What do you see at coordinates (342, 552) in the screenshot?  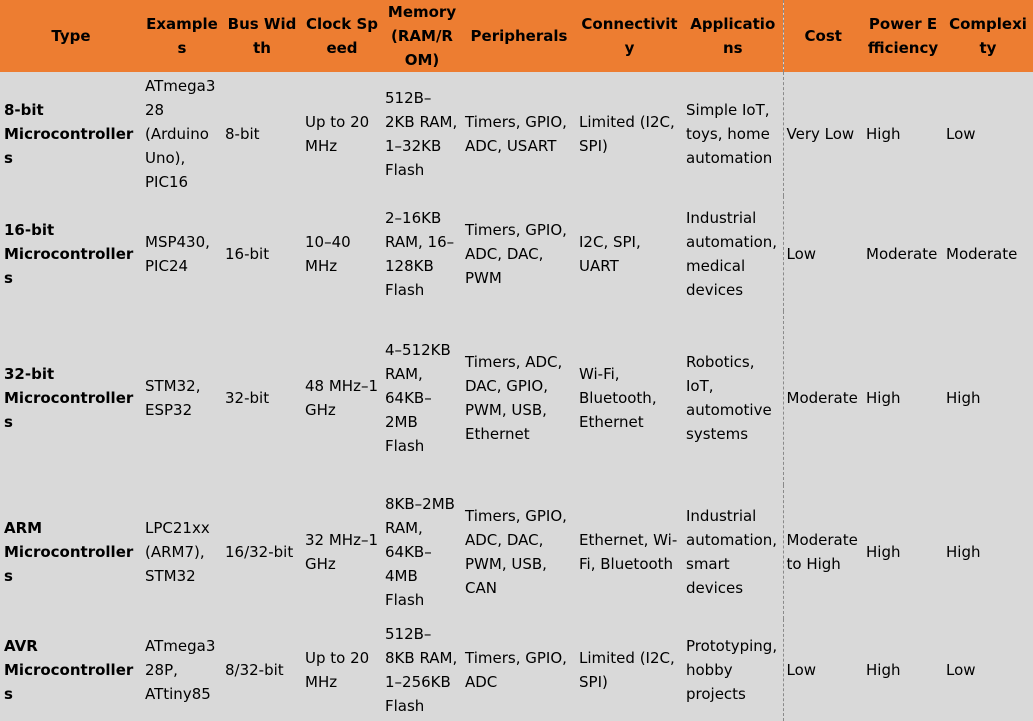 I see `cell-clock-speed: 32 MHz–1 GHz` at bounding box center [342, 552].